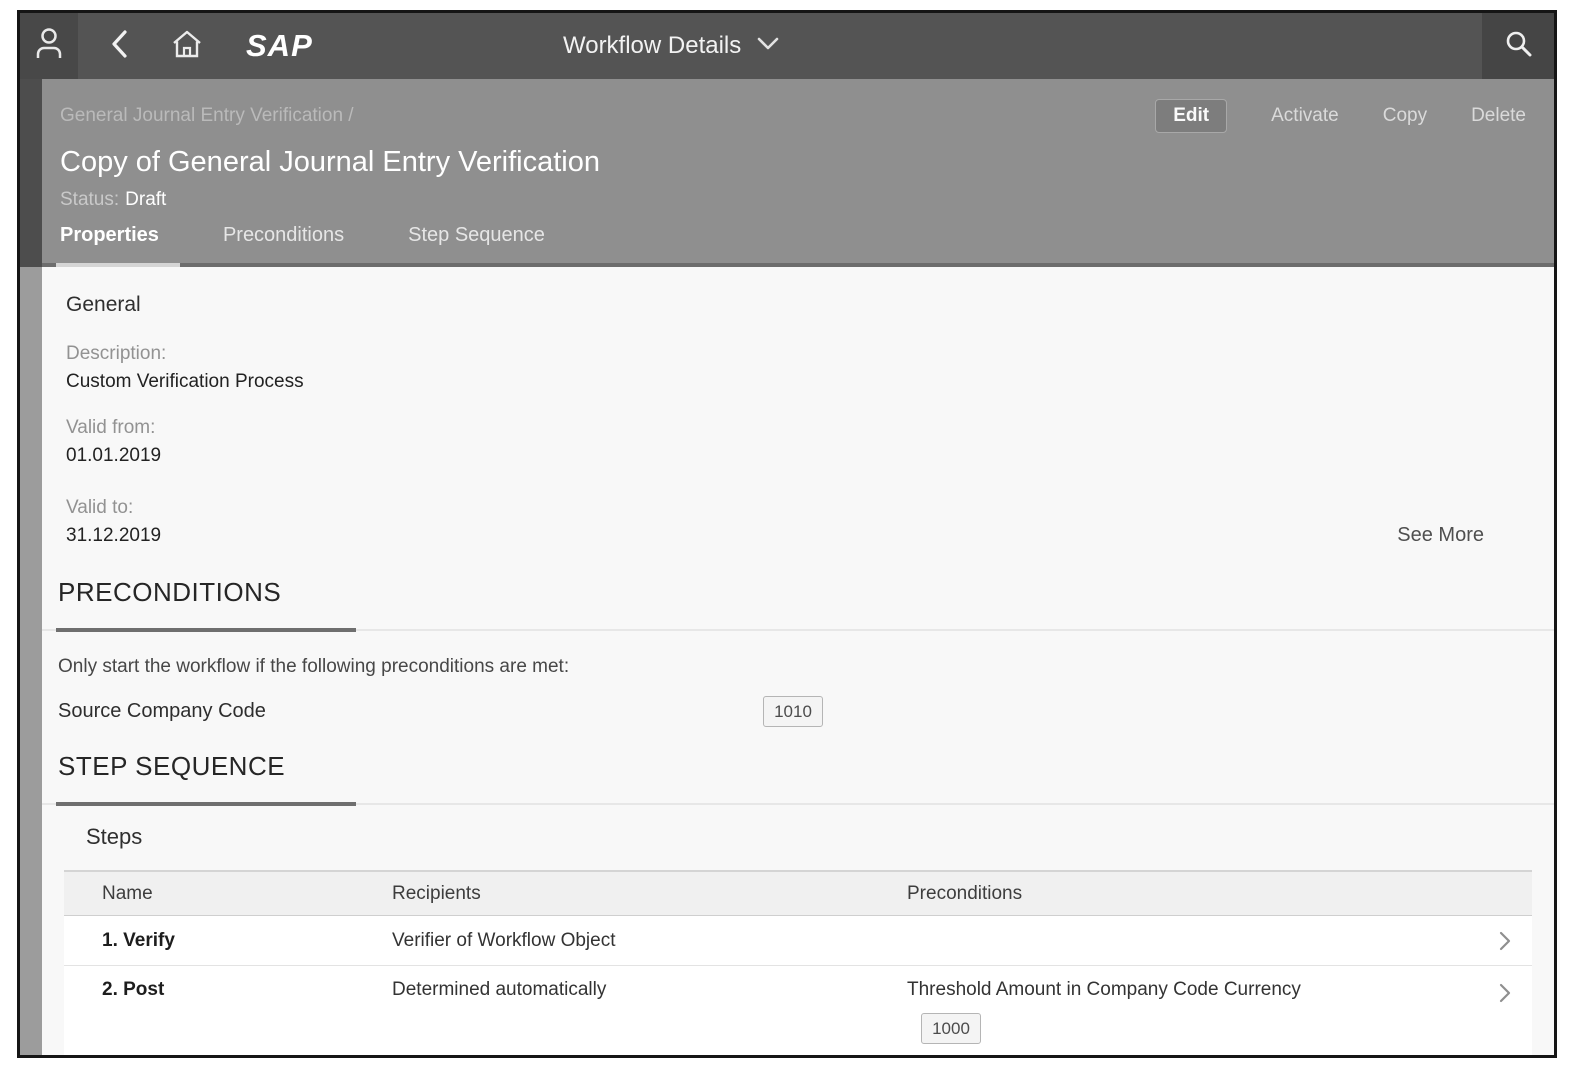 The image size is (1580, 1079). What do you see at coordinates (116, 353) in the screenshot?
I see `description-label: Description:` at bounding box center [116, 353].